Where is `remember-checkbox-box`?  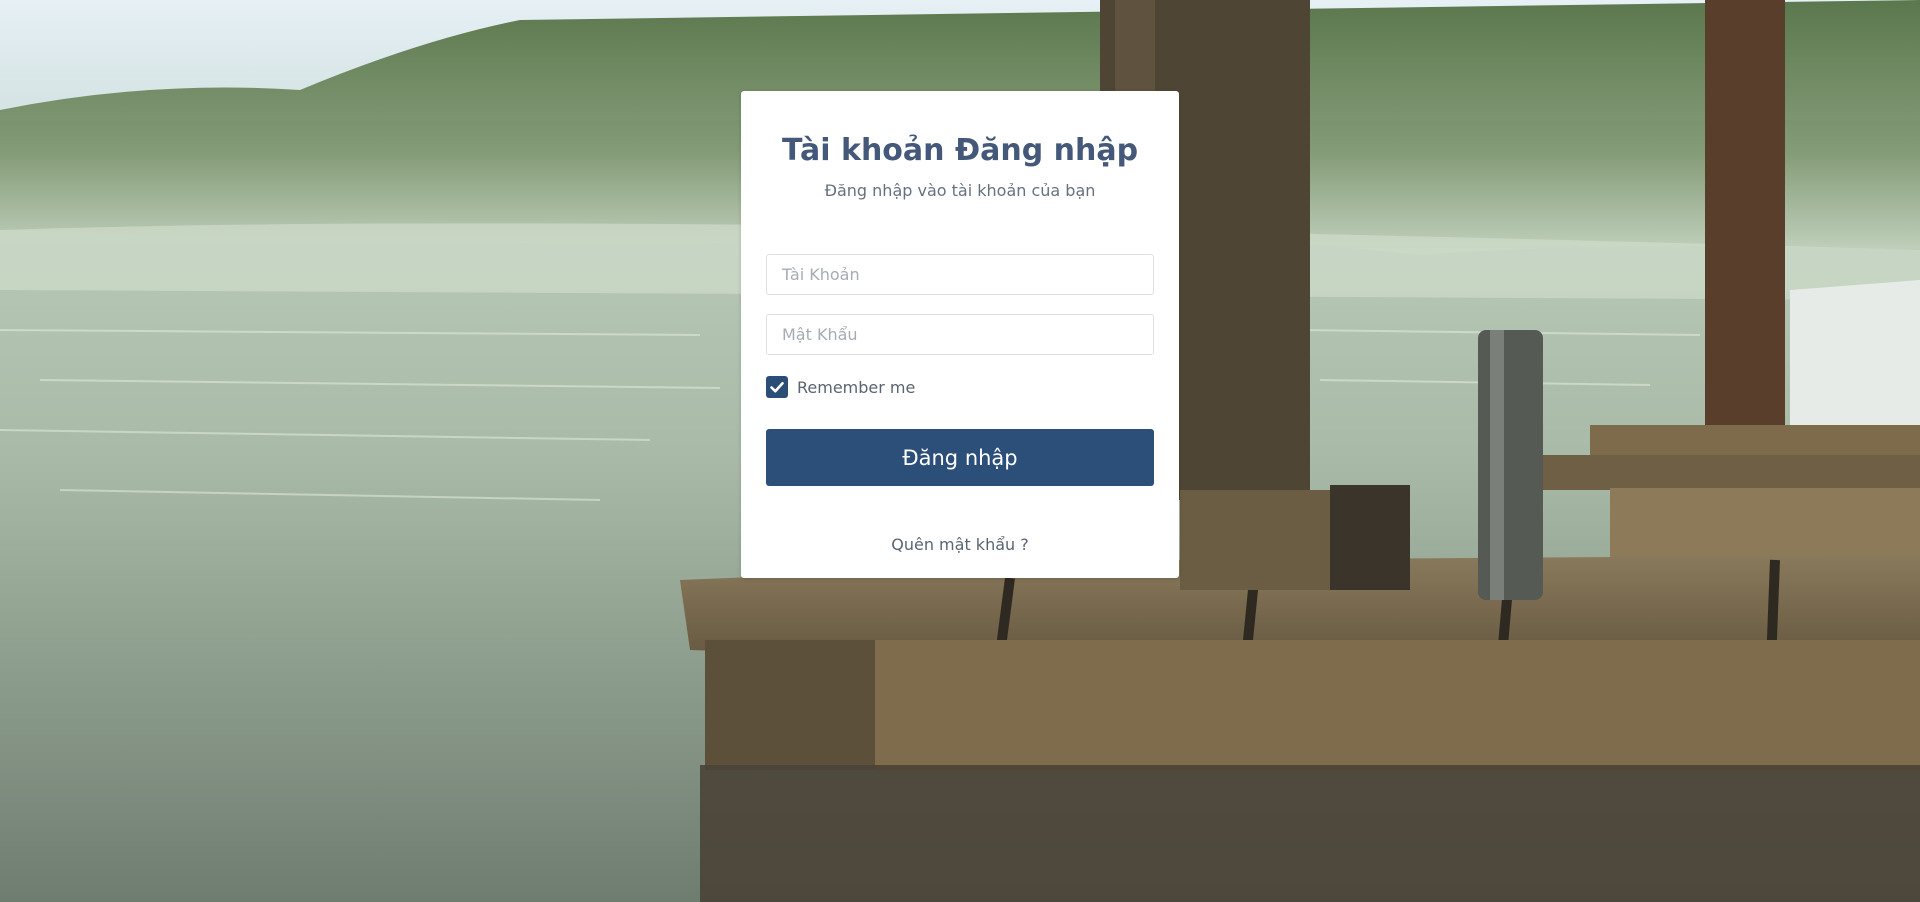 remember-checkbox-box is located at coordinates (777, 387).